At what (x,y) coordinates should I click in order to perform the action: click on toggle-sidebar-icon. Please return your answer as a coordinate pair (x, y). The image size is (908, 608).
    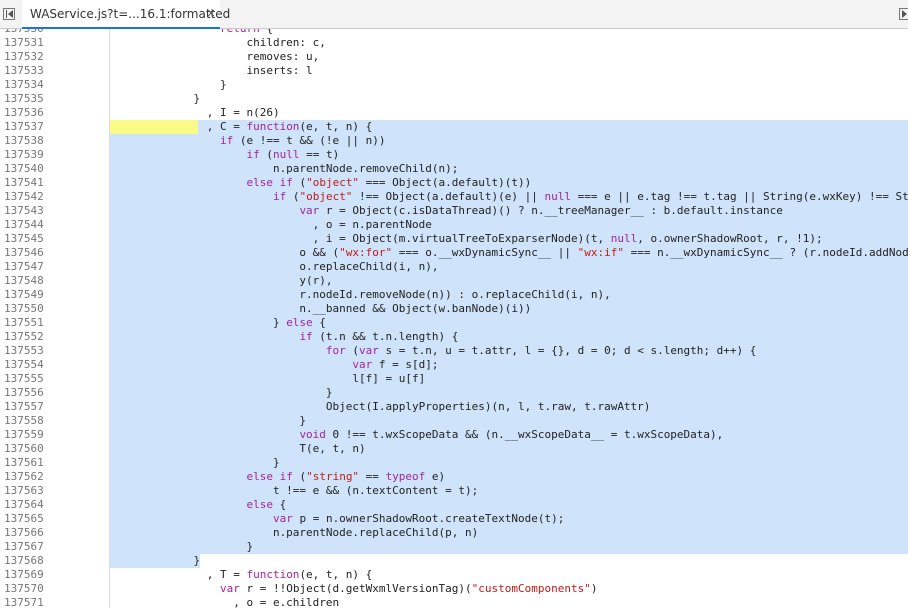
    Looking at the image, I should click on (903, 14).